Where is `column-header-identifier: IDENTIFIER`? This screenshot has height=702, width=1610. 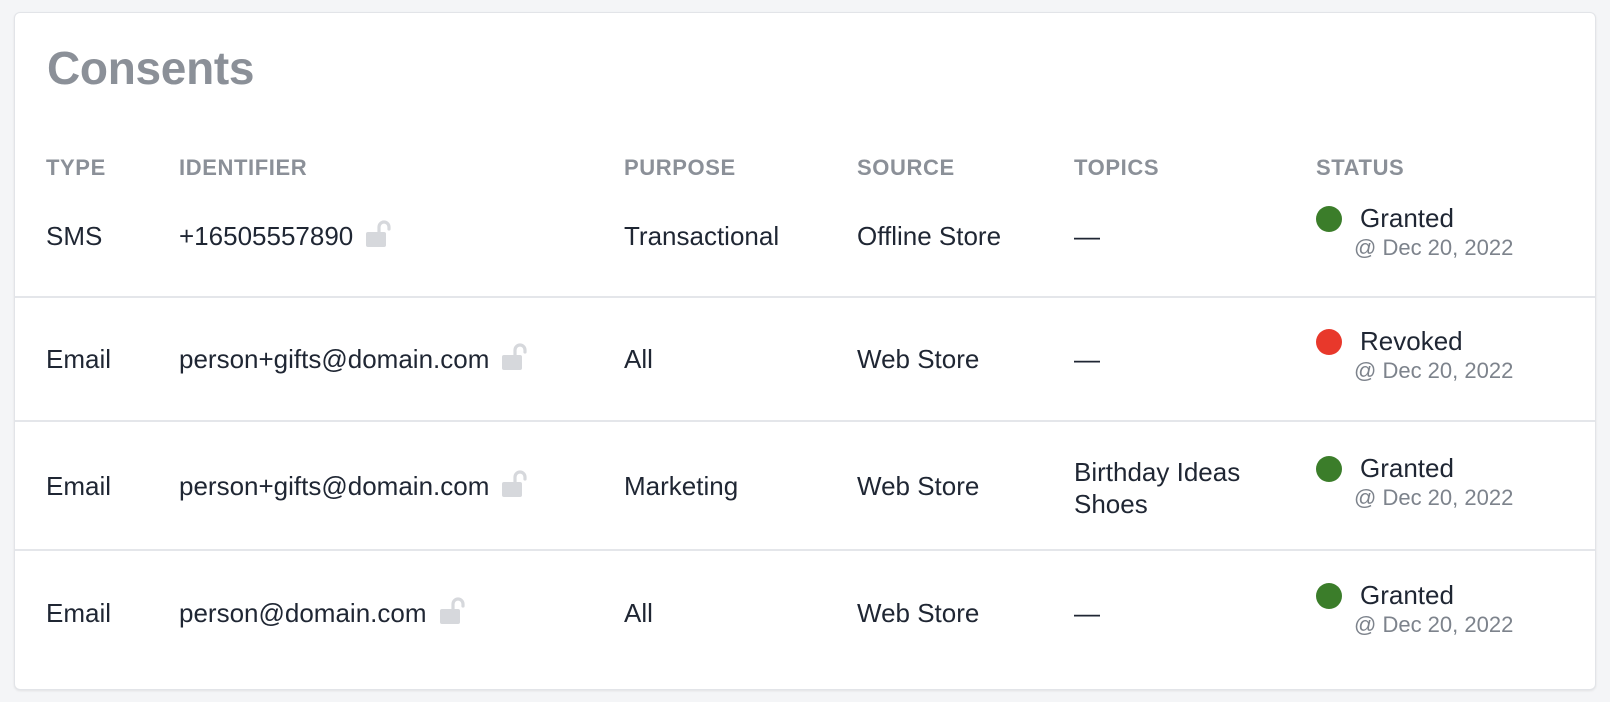 column-header-identifier: IDENTIFIER is located at coordinates (243, 167).